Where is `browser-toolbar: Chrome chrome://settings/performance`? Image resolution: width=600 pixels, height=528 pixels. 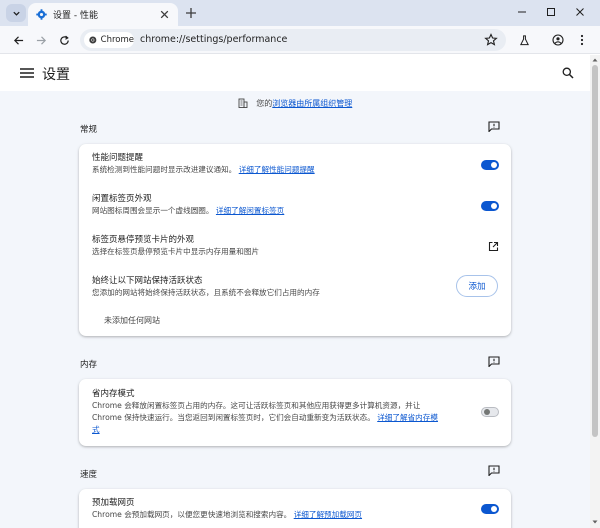
browser-toolbar: Chrome chrome://settings/performance is located at coordinates (300, 40).